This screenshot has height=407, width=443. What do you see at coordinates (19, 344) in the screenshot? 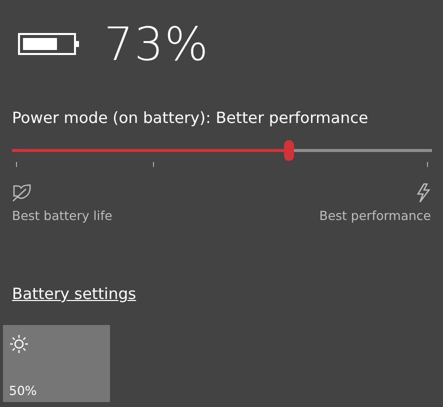
I see `brightness-icon` at bounding box center [19, 344].